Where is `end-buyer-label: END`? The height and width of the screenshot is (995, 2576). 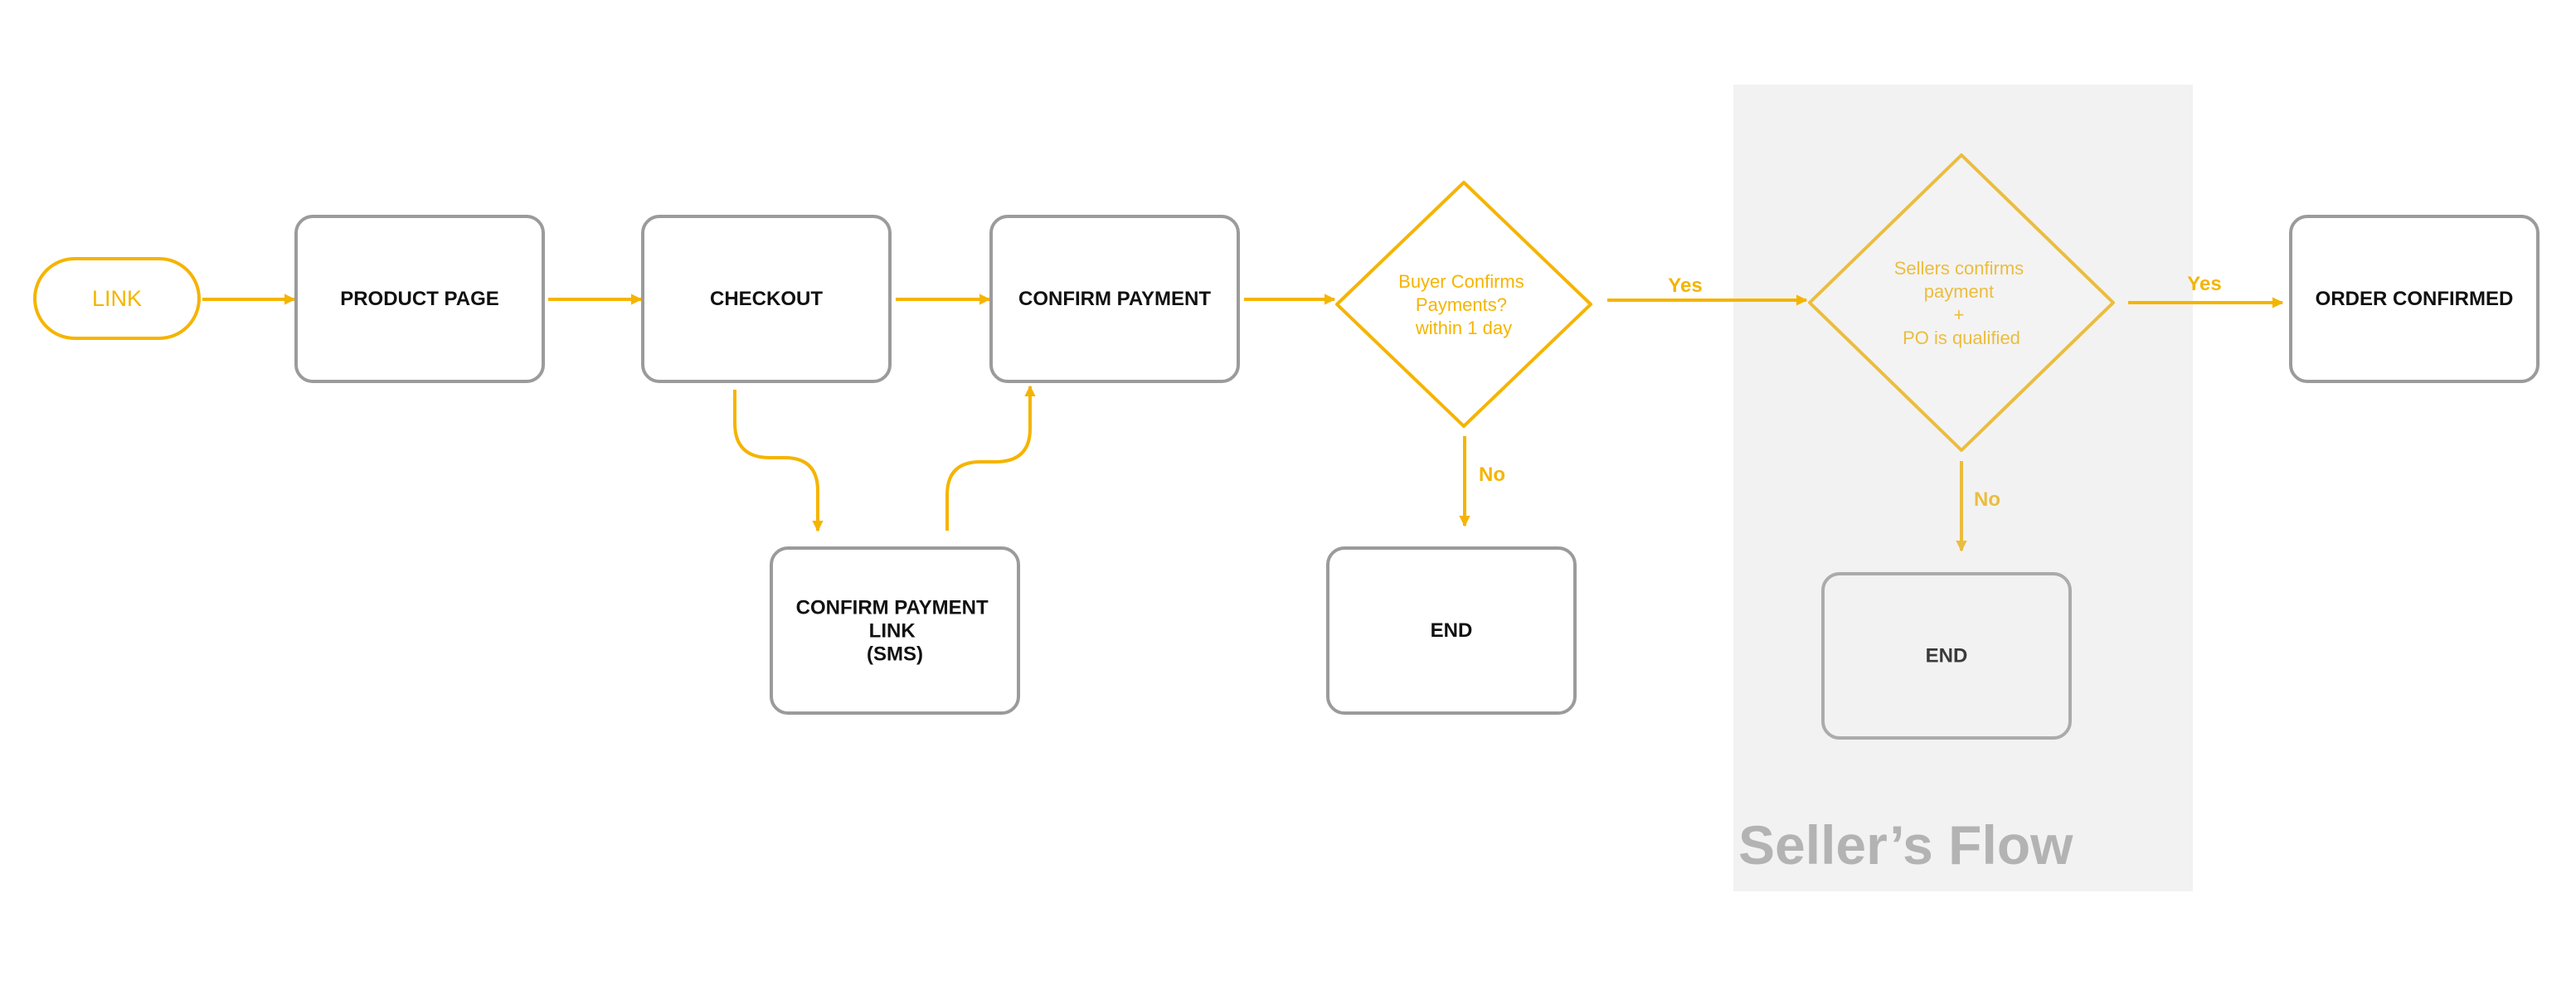
end-buyer-label: END is located at coordinates (1452, 630).